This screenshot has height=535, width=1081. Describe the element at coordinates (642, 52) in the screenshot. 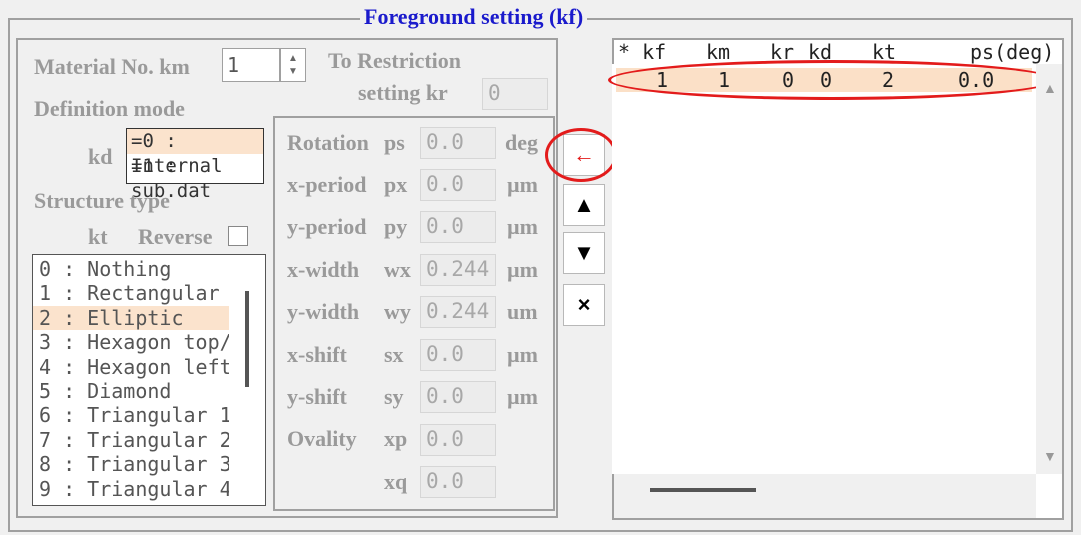

I see `header-kf: * kf` at that location.